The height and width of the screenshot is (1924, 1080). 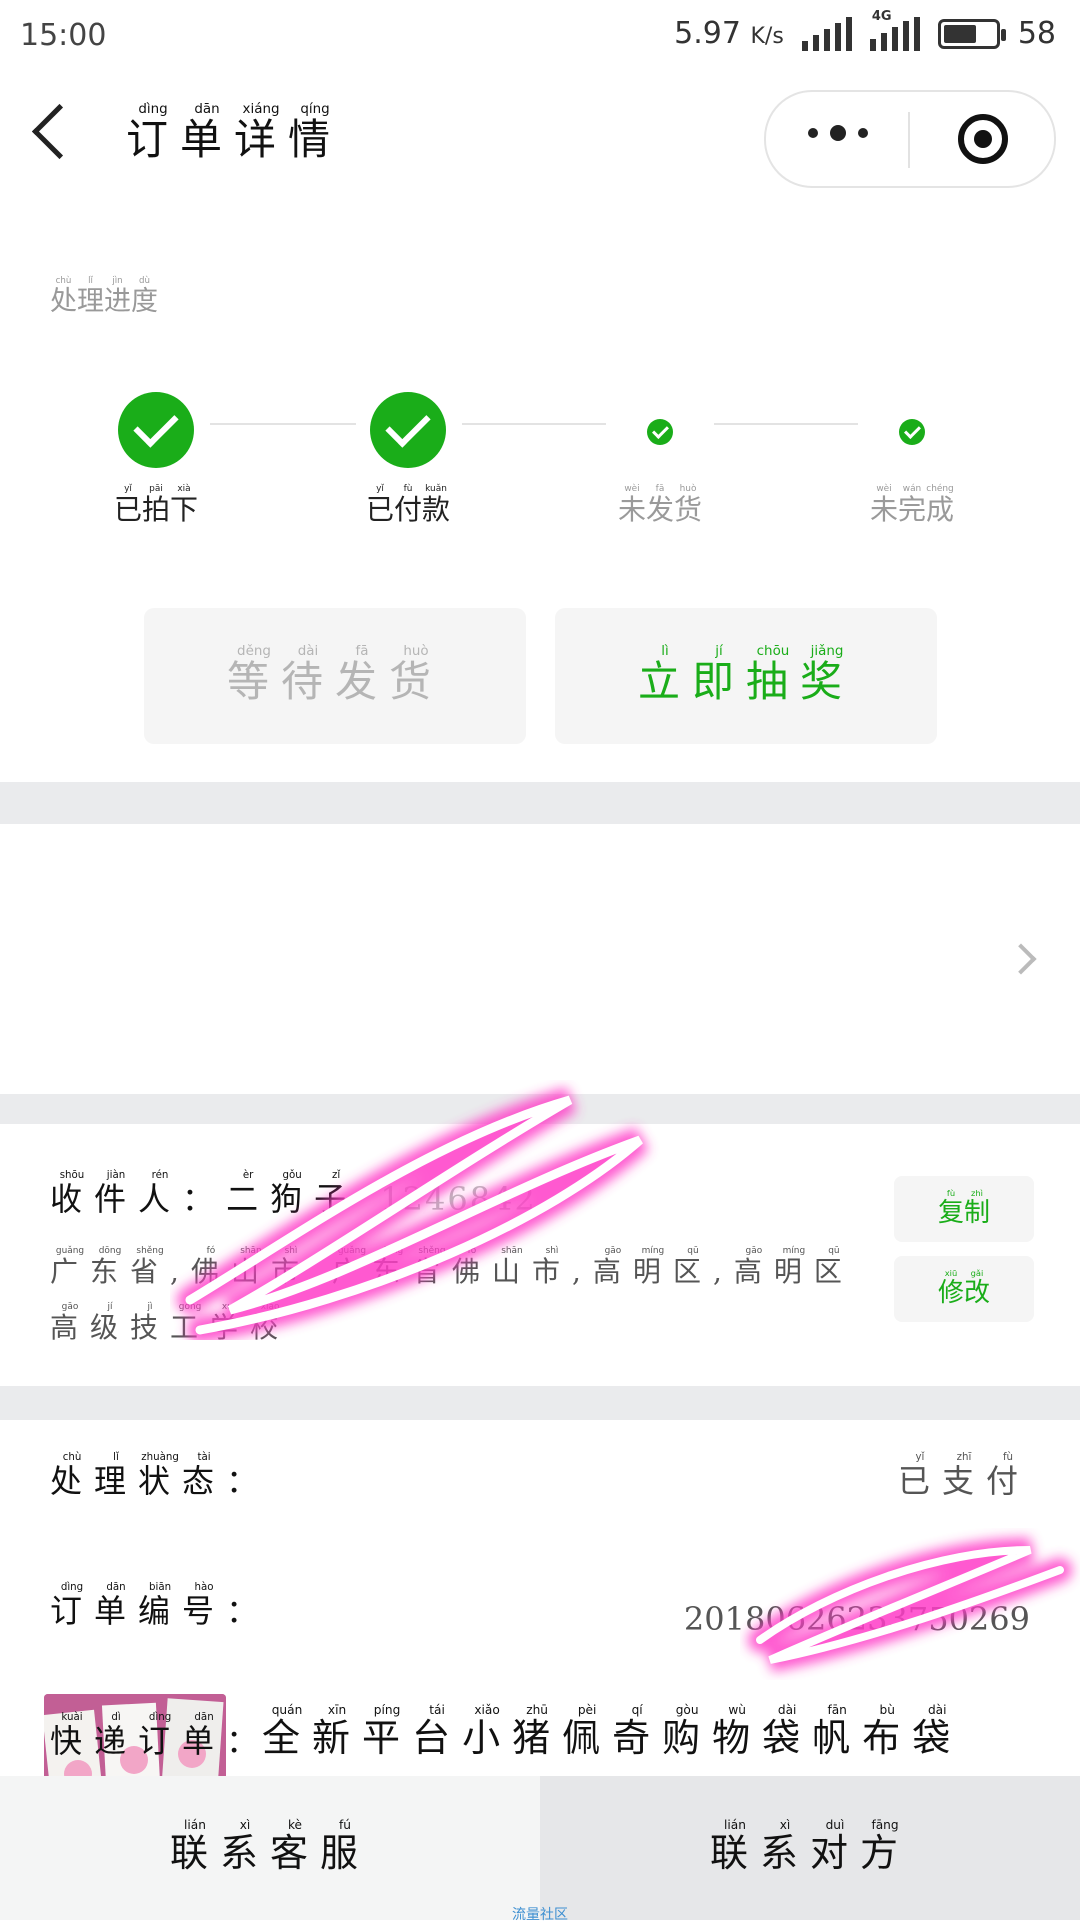 What do you see at coordinates (104, 296) in the screenshot?
I see `progress-label: 处chù理lǐ进jìn度dù` at bounding box center [104, 296].